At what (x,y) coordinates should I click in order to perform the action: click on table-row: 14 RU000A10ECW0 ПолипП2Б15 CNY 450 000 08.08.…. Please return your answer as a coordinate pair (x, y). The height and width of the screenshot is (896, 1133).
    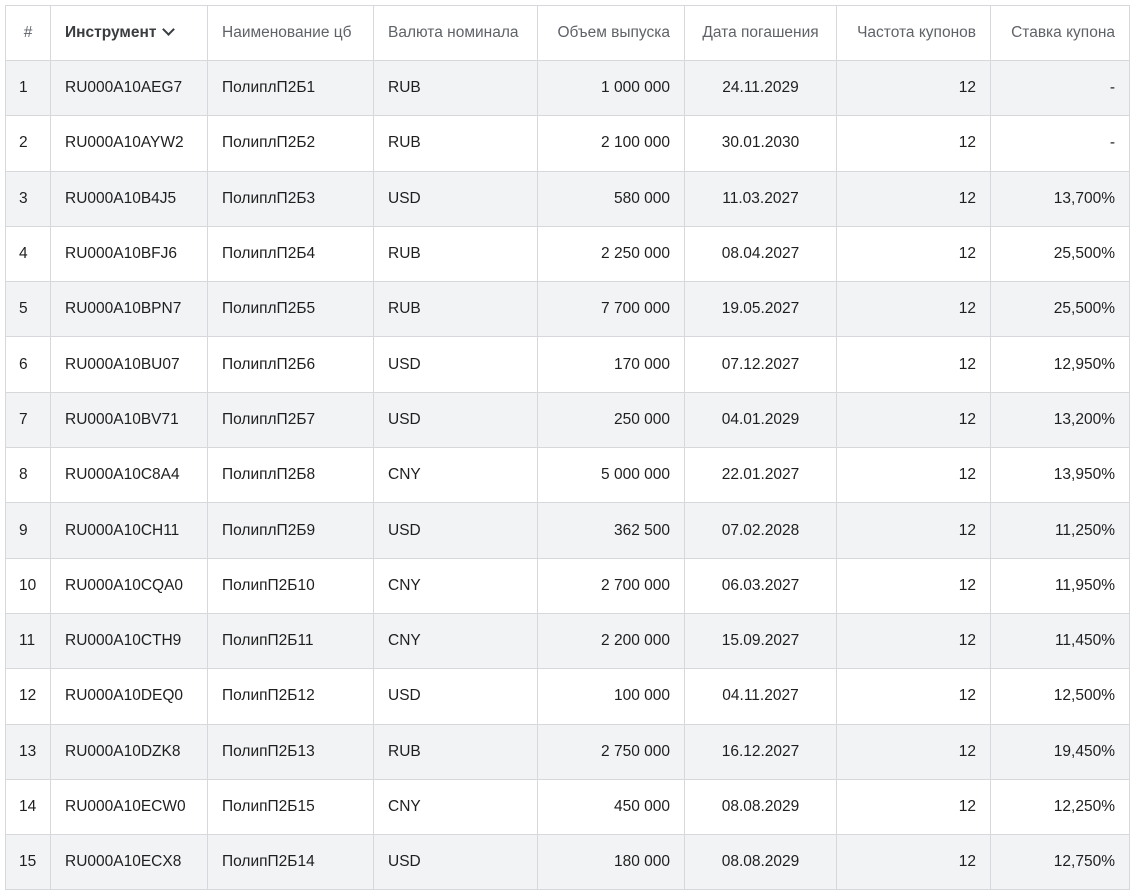
    Looking at the image, I should click on (567, 807).